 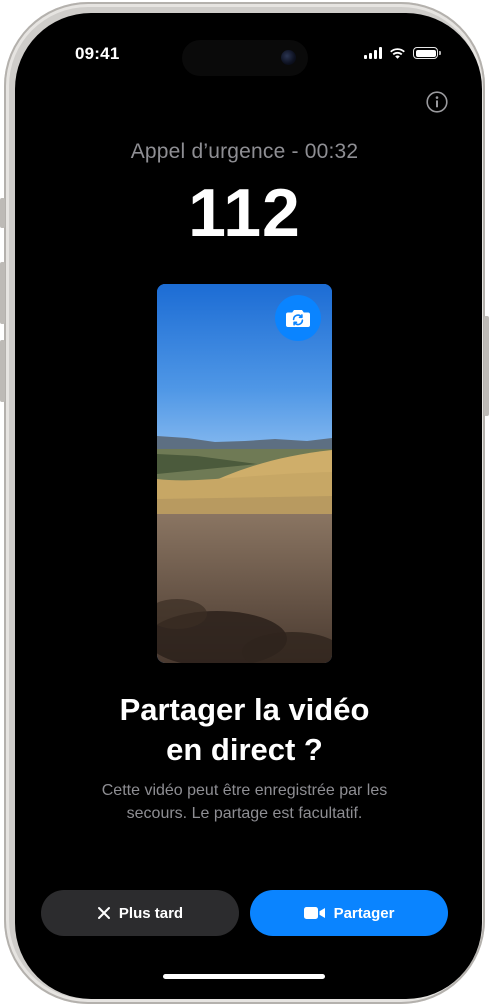 I want to click on later-button: Plus tard, so click(x=140, y=913).